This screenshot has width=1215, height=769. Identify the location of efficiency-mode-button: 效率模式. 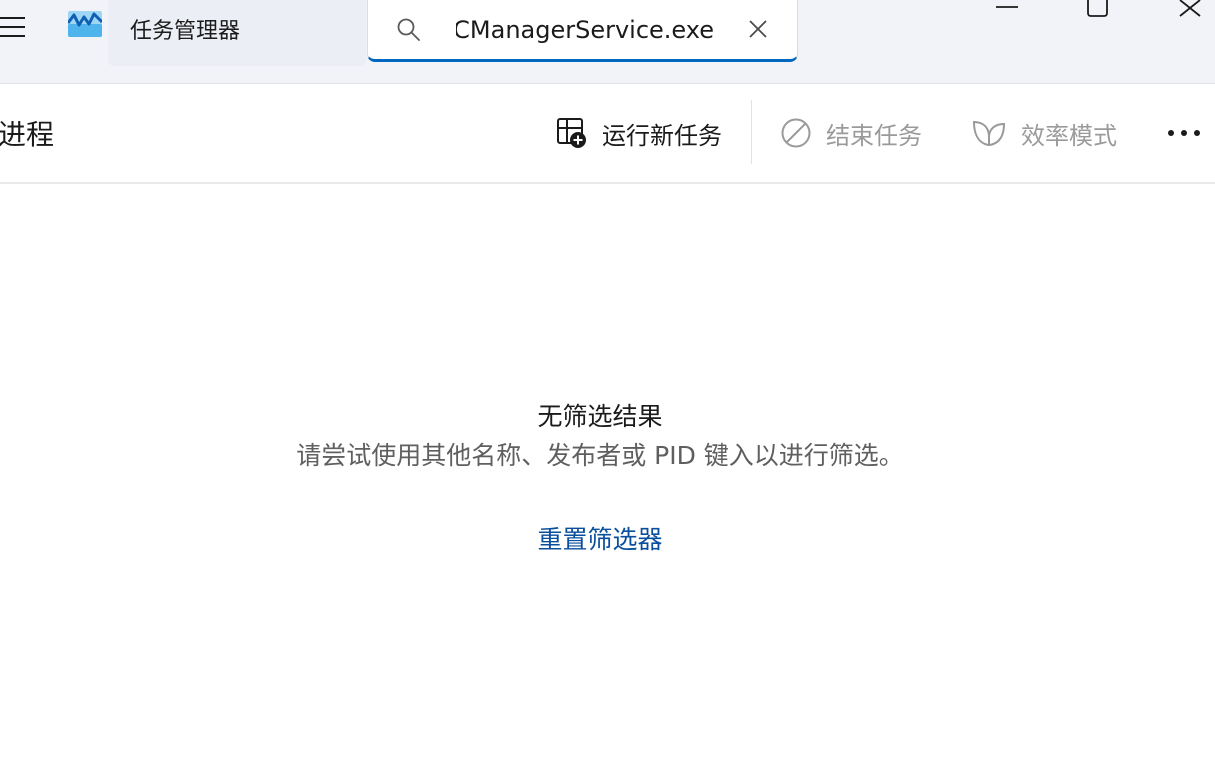
(1044, 133).